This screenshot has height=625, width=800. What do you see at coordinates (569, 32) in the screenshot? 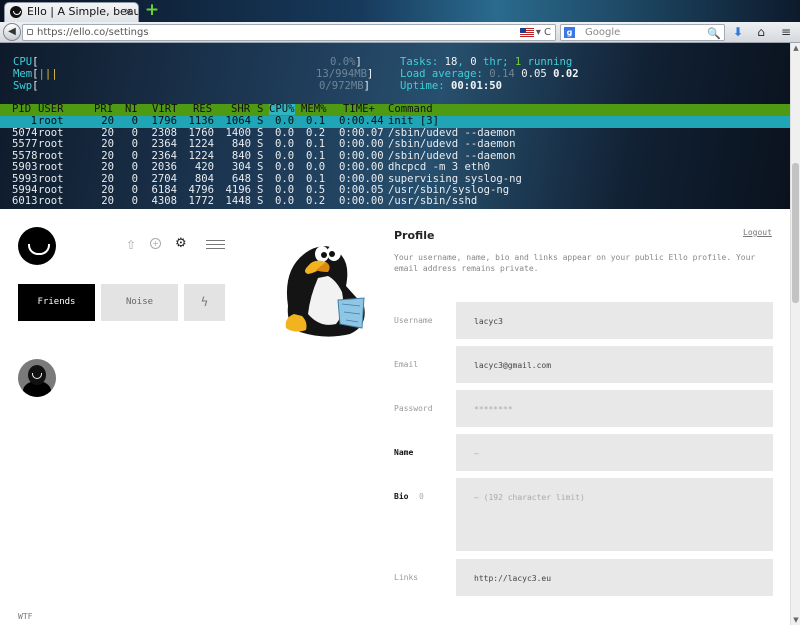
I see `google-engine-icon: g` at bounding box center [569, 32].